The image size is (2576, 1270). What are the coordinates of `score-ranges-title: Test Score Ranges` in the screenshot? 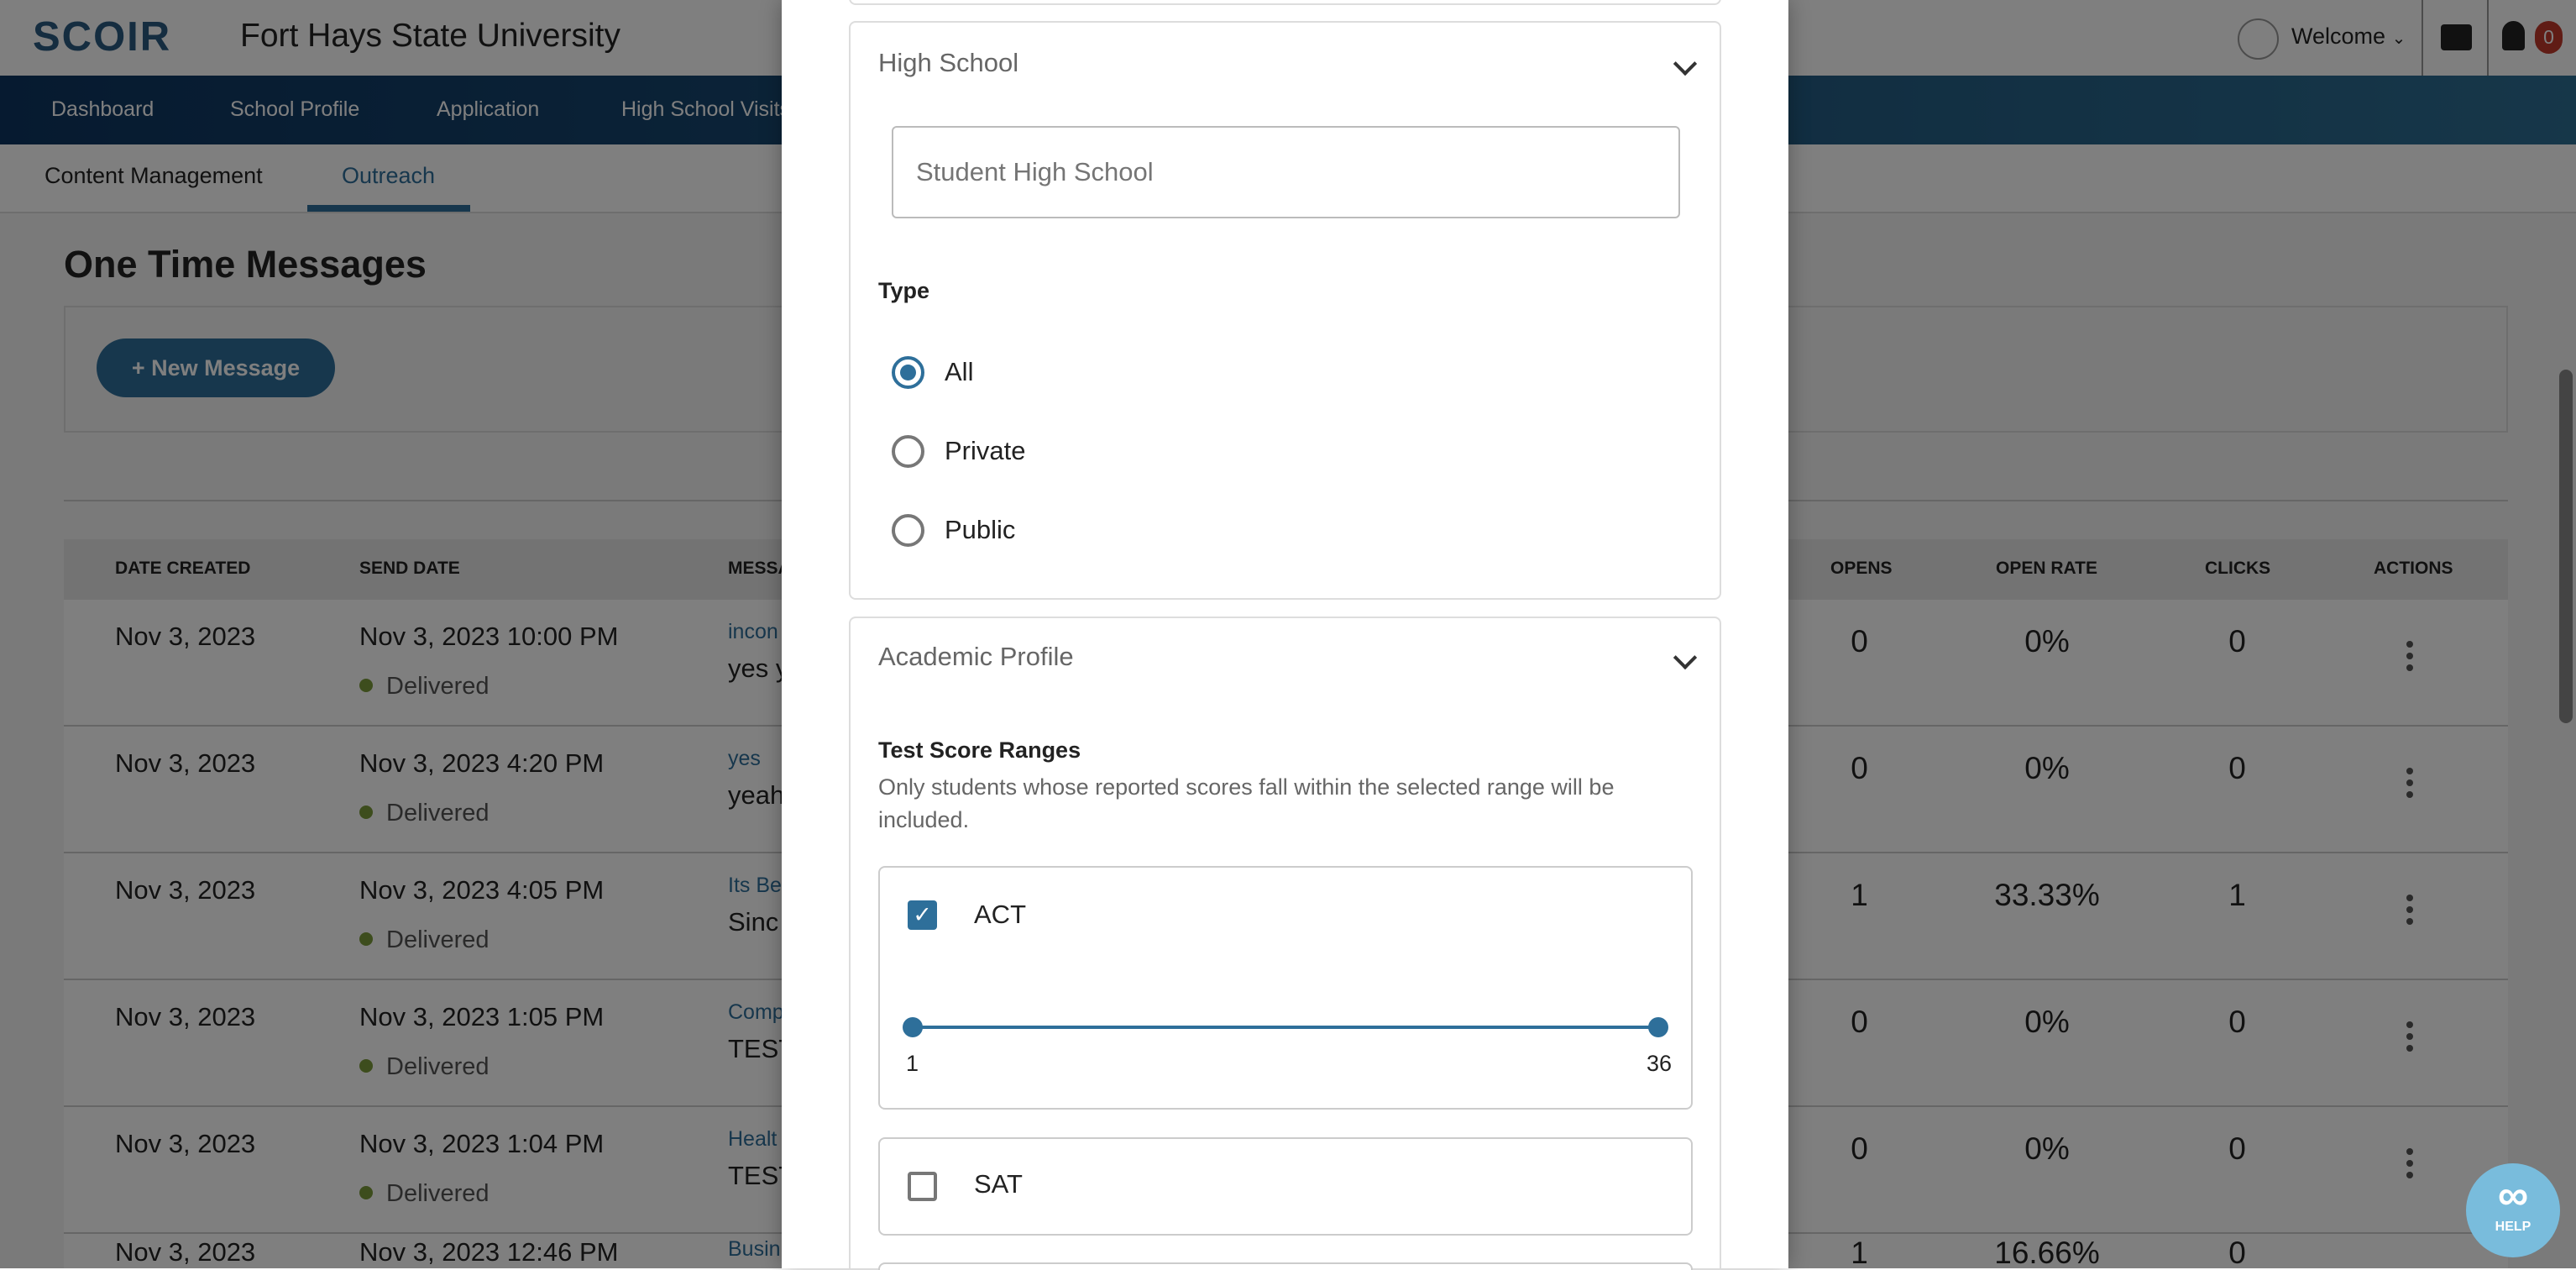 It's located at (979, 750).